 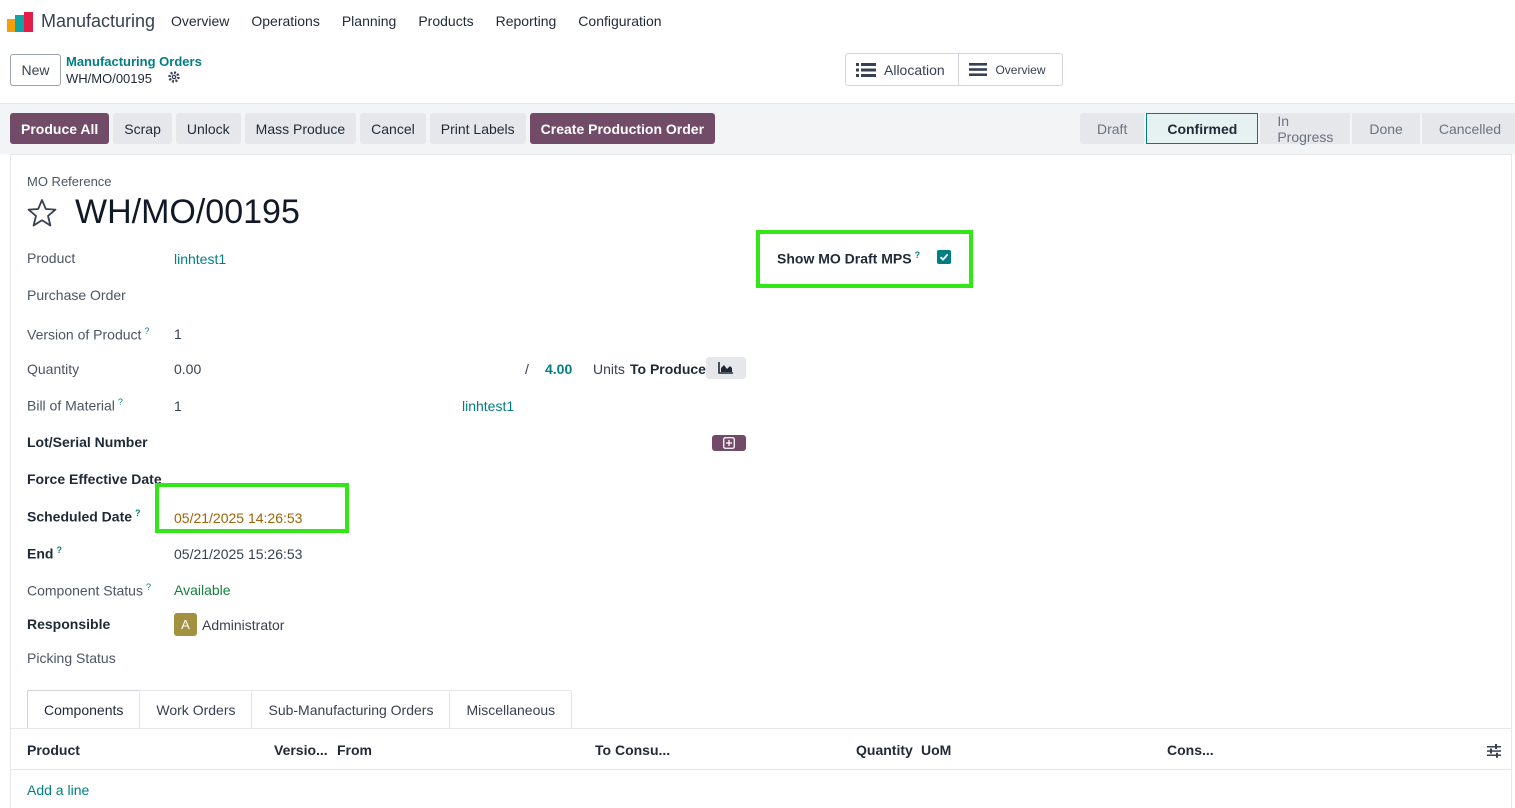 I want to click on stage-cancelled: Cancelled, so click(x=1468, y=128).